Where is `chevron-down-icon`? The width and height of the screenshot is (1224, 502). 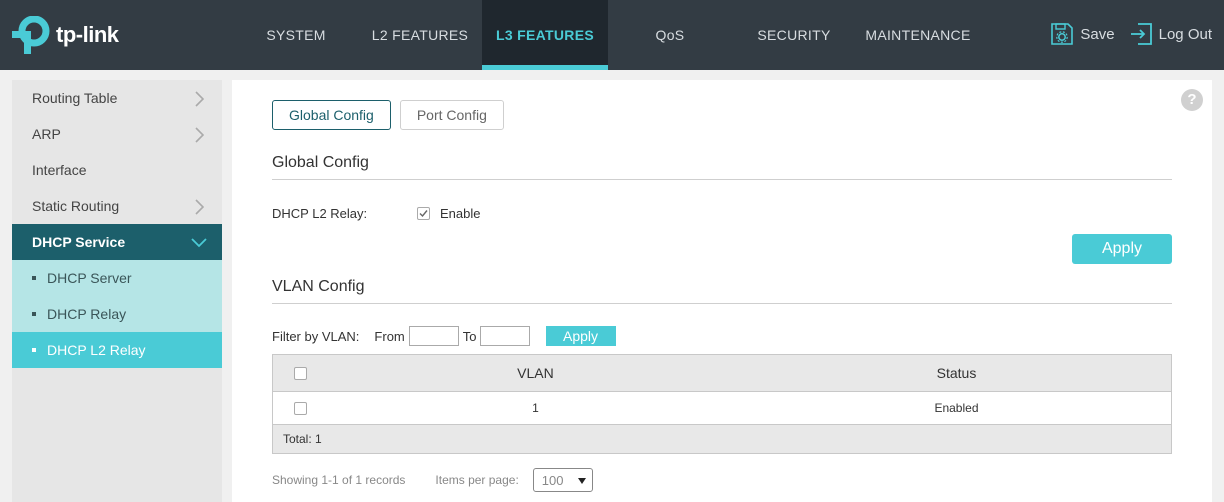
chevron-down-icon is located at coordinates (199, 243).